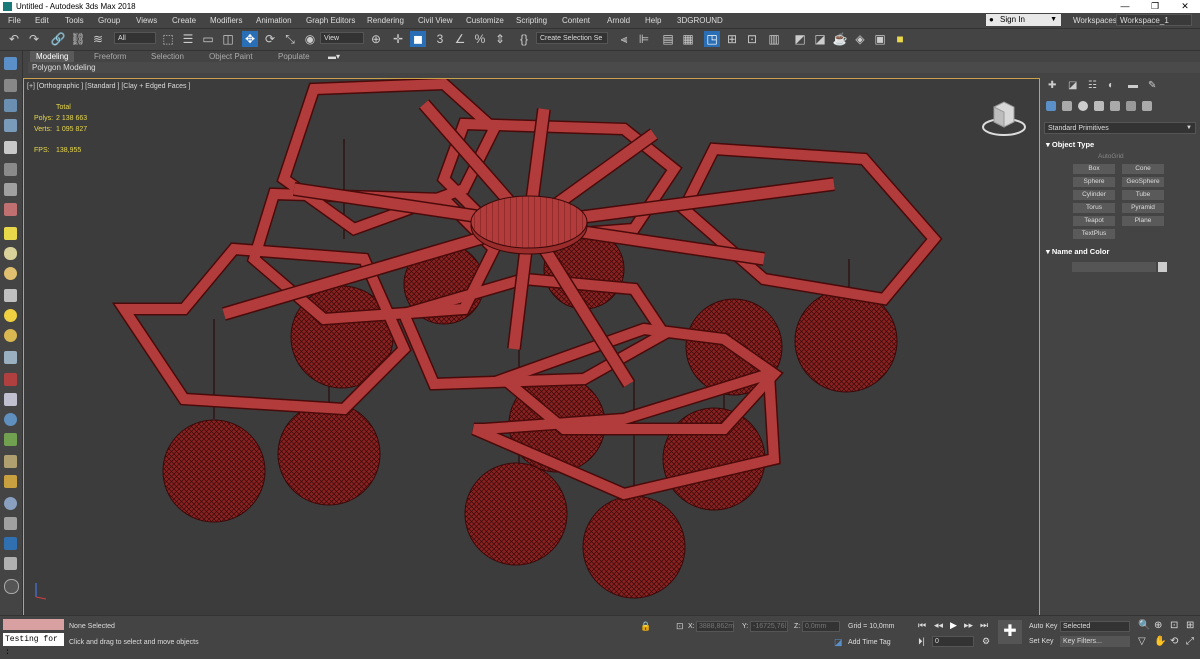 The image size is (1200, 659). I want to click on absolute-mode-icon: ⊡, so click(680, 626).